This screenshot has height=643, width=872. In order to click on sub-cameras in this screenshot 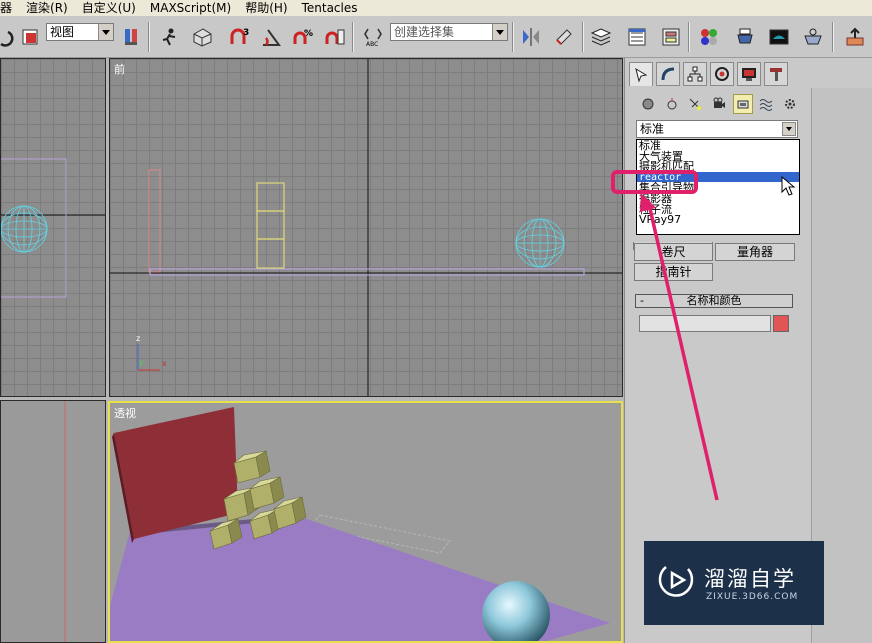, I will do `click(719, 104)`.